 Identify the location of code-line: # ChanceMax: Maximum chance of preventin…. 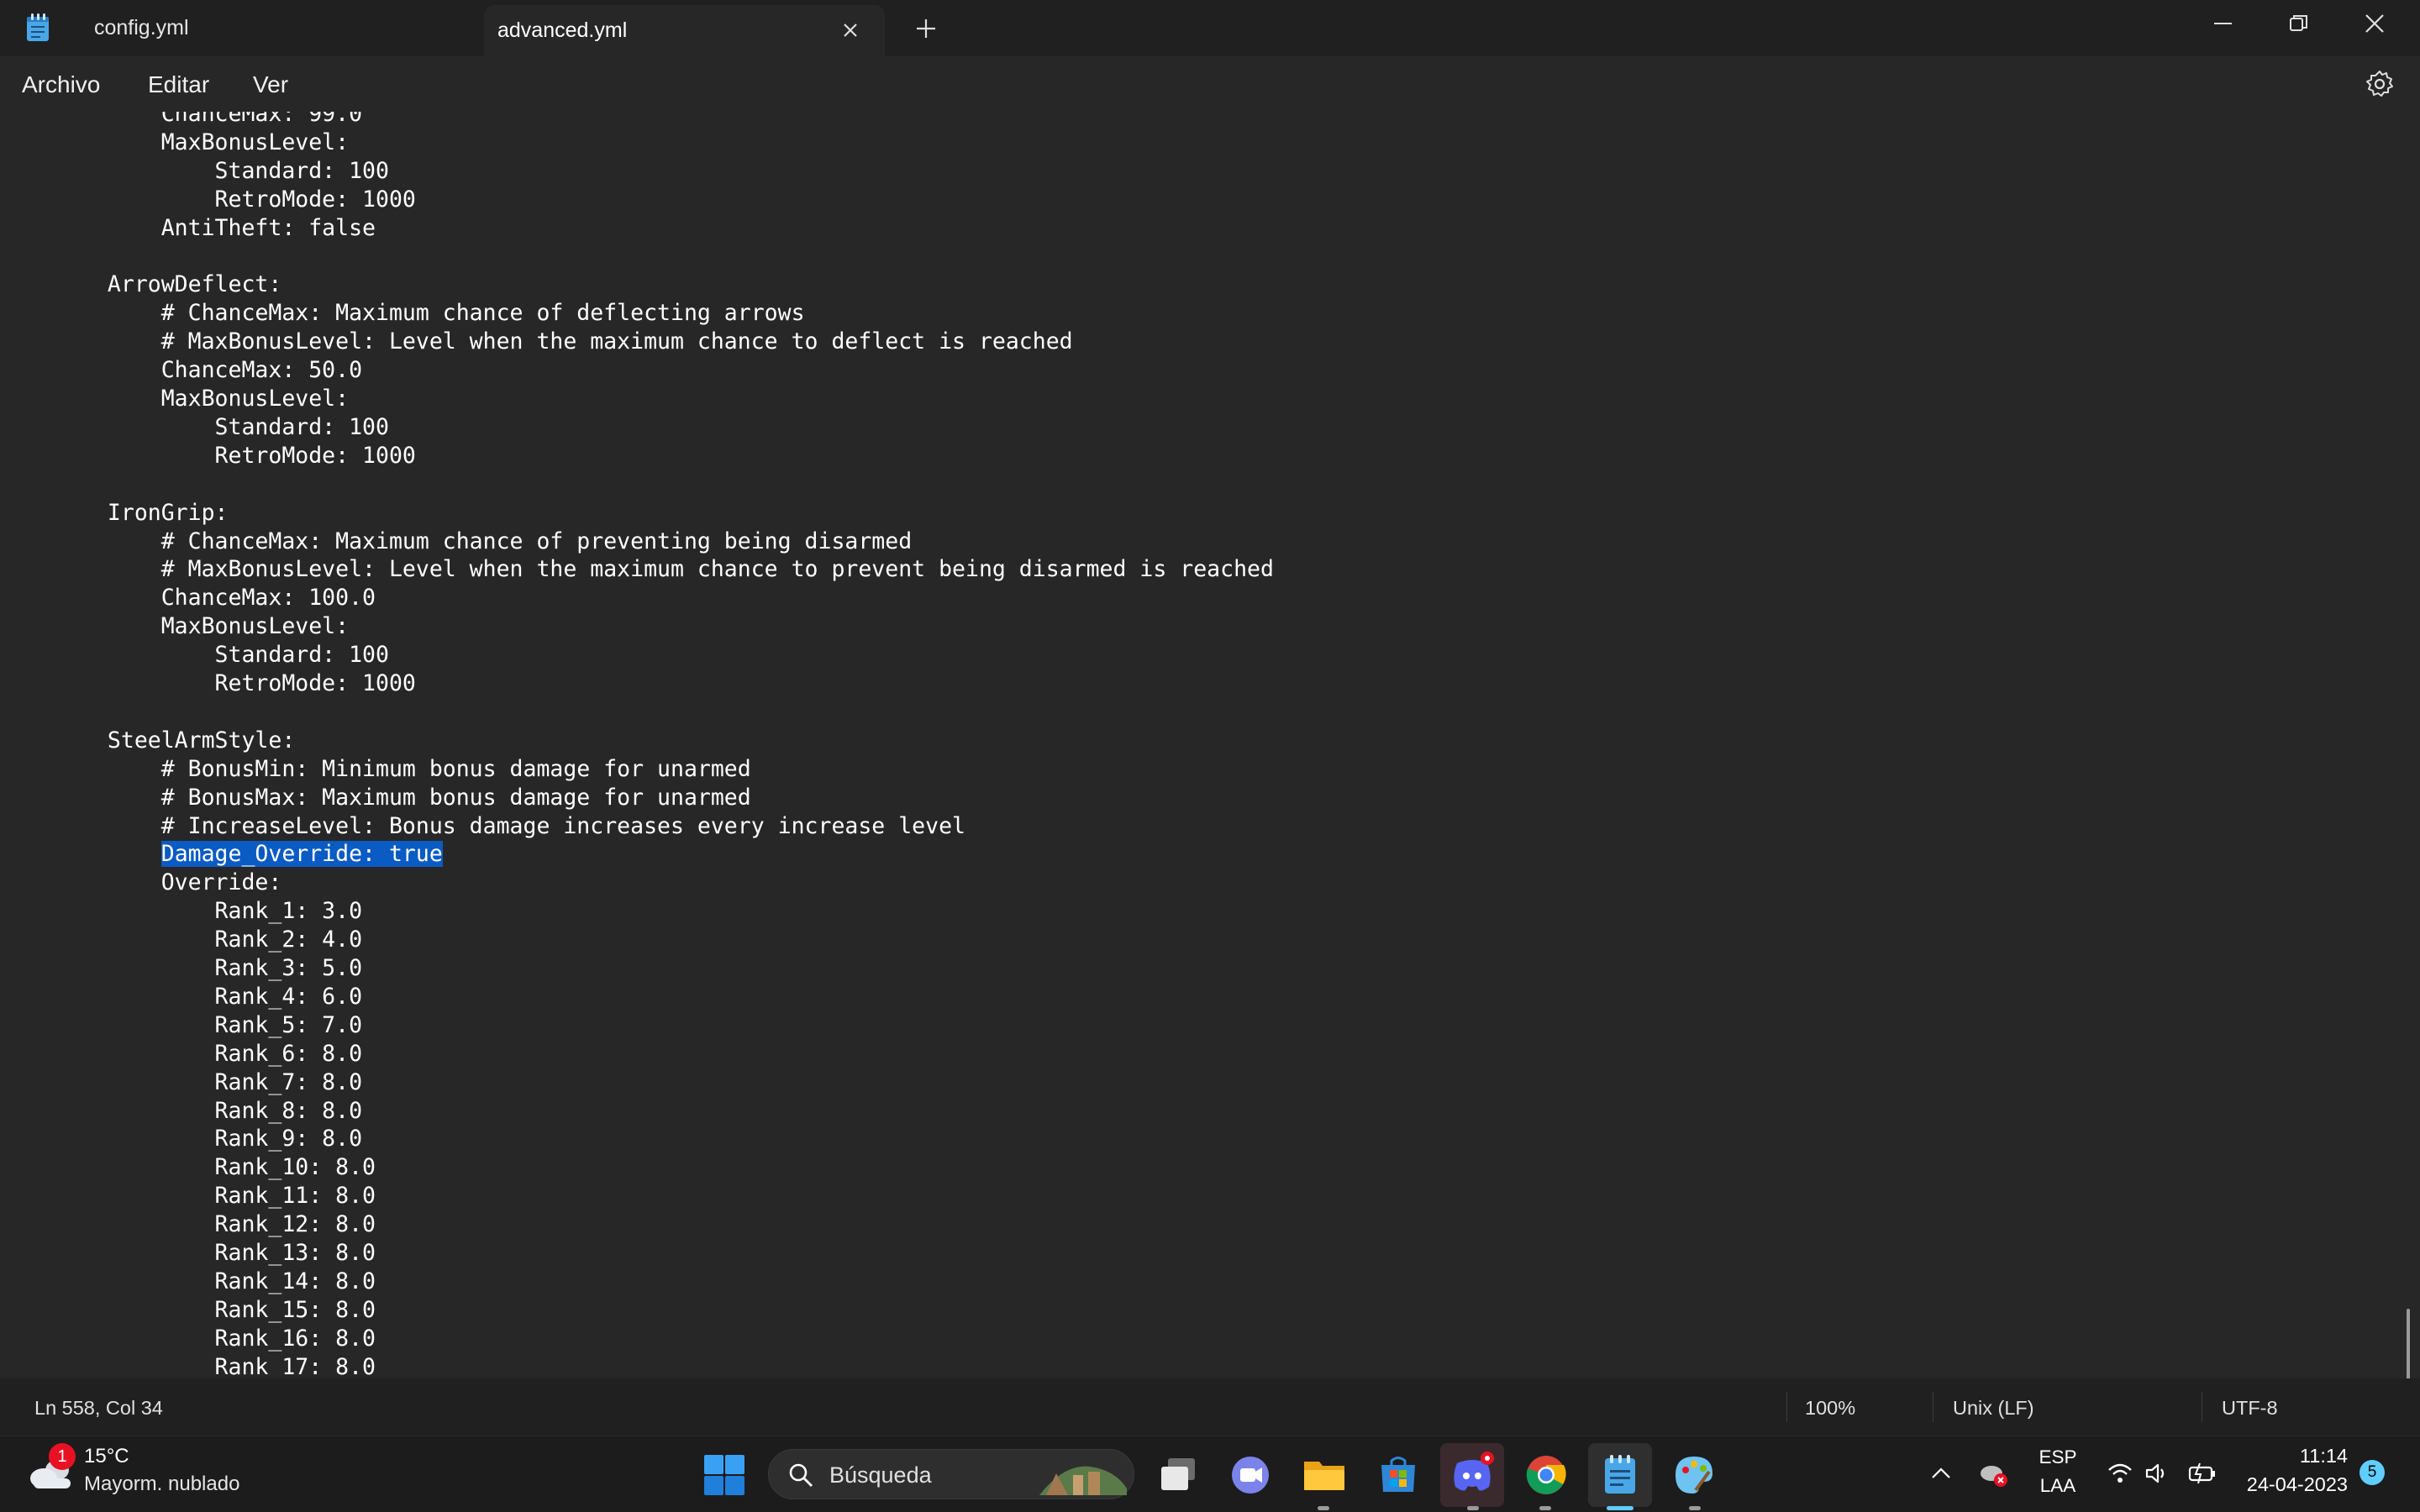
(497, 541).